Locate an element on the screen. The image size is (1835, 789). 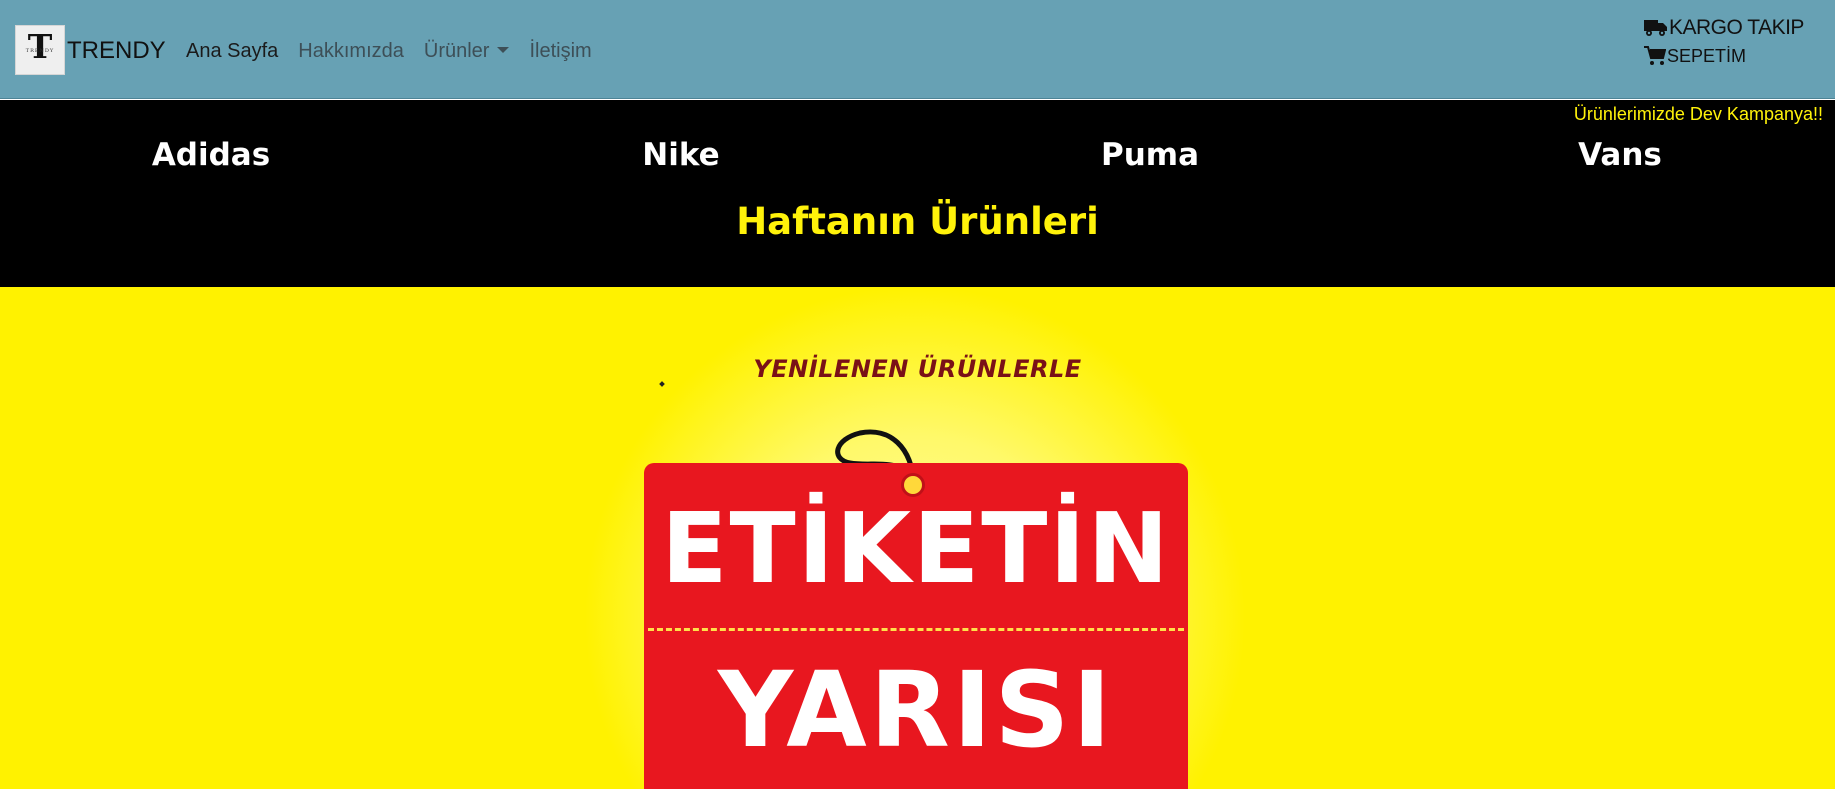
tag-divider is located at coordinates (916, 629).